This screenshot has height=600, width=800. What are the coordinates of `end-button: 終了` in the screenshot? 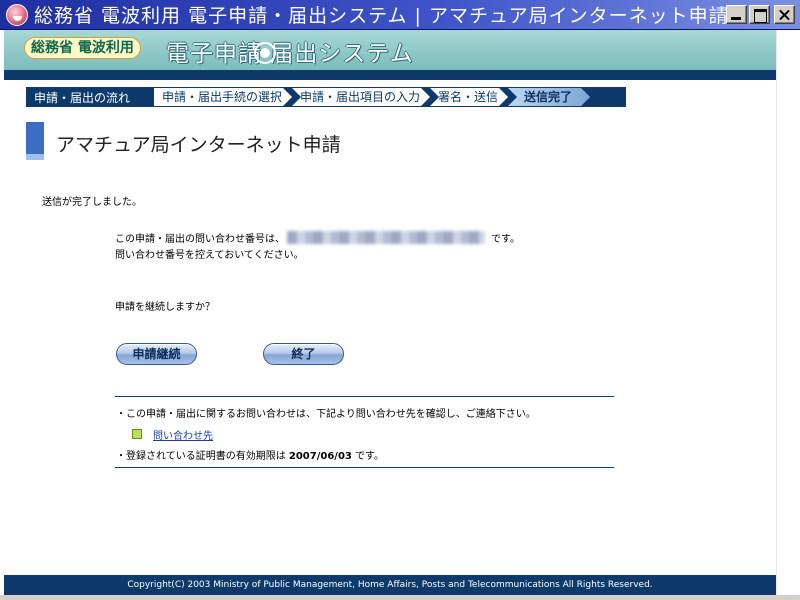 It's located at (303, 354).